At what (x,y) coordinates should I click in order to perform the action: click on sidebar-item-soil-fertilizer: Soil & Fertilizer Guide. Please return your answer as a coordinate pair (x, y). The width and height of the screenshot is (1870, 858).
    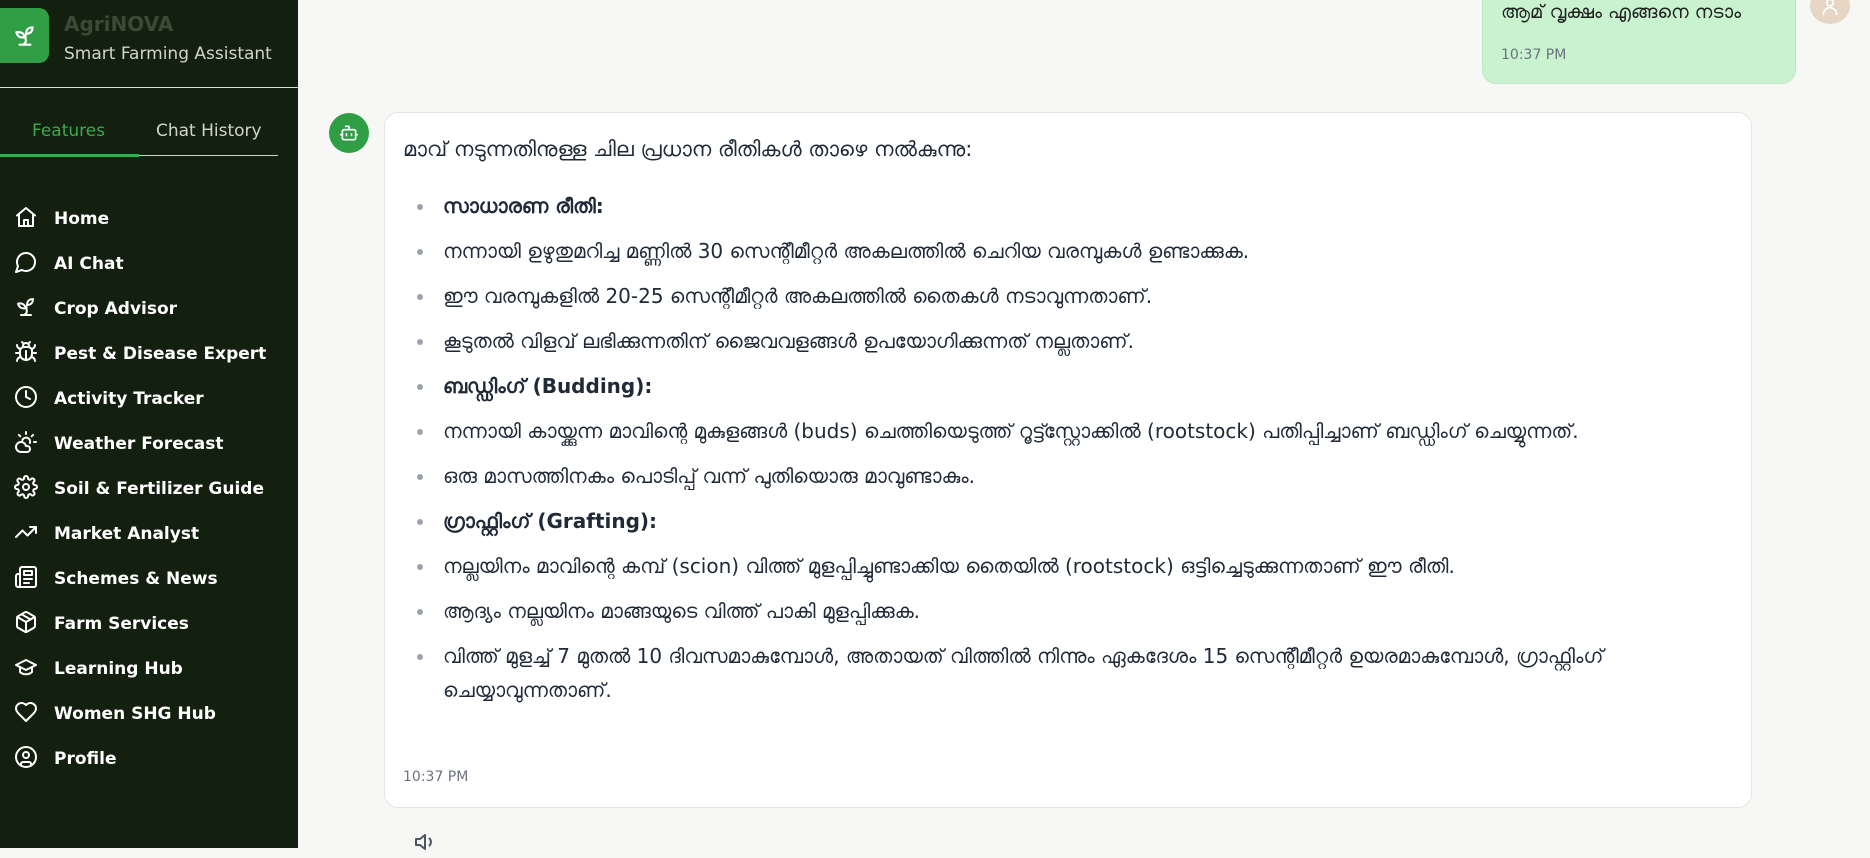
    Looking at the image, I should click on (149, 488).